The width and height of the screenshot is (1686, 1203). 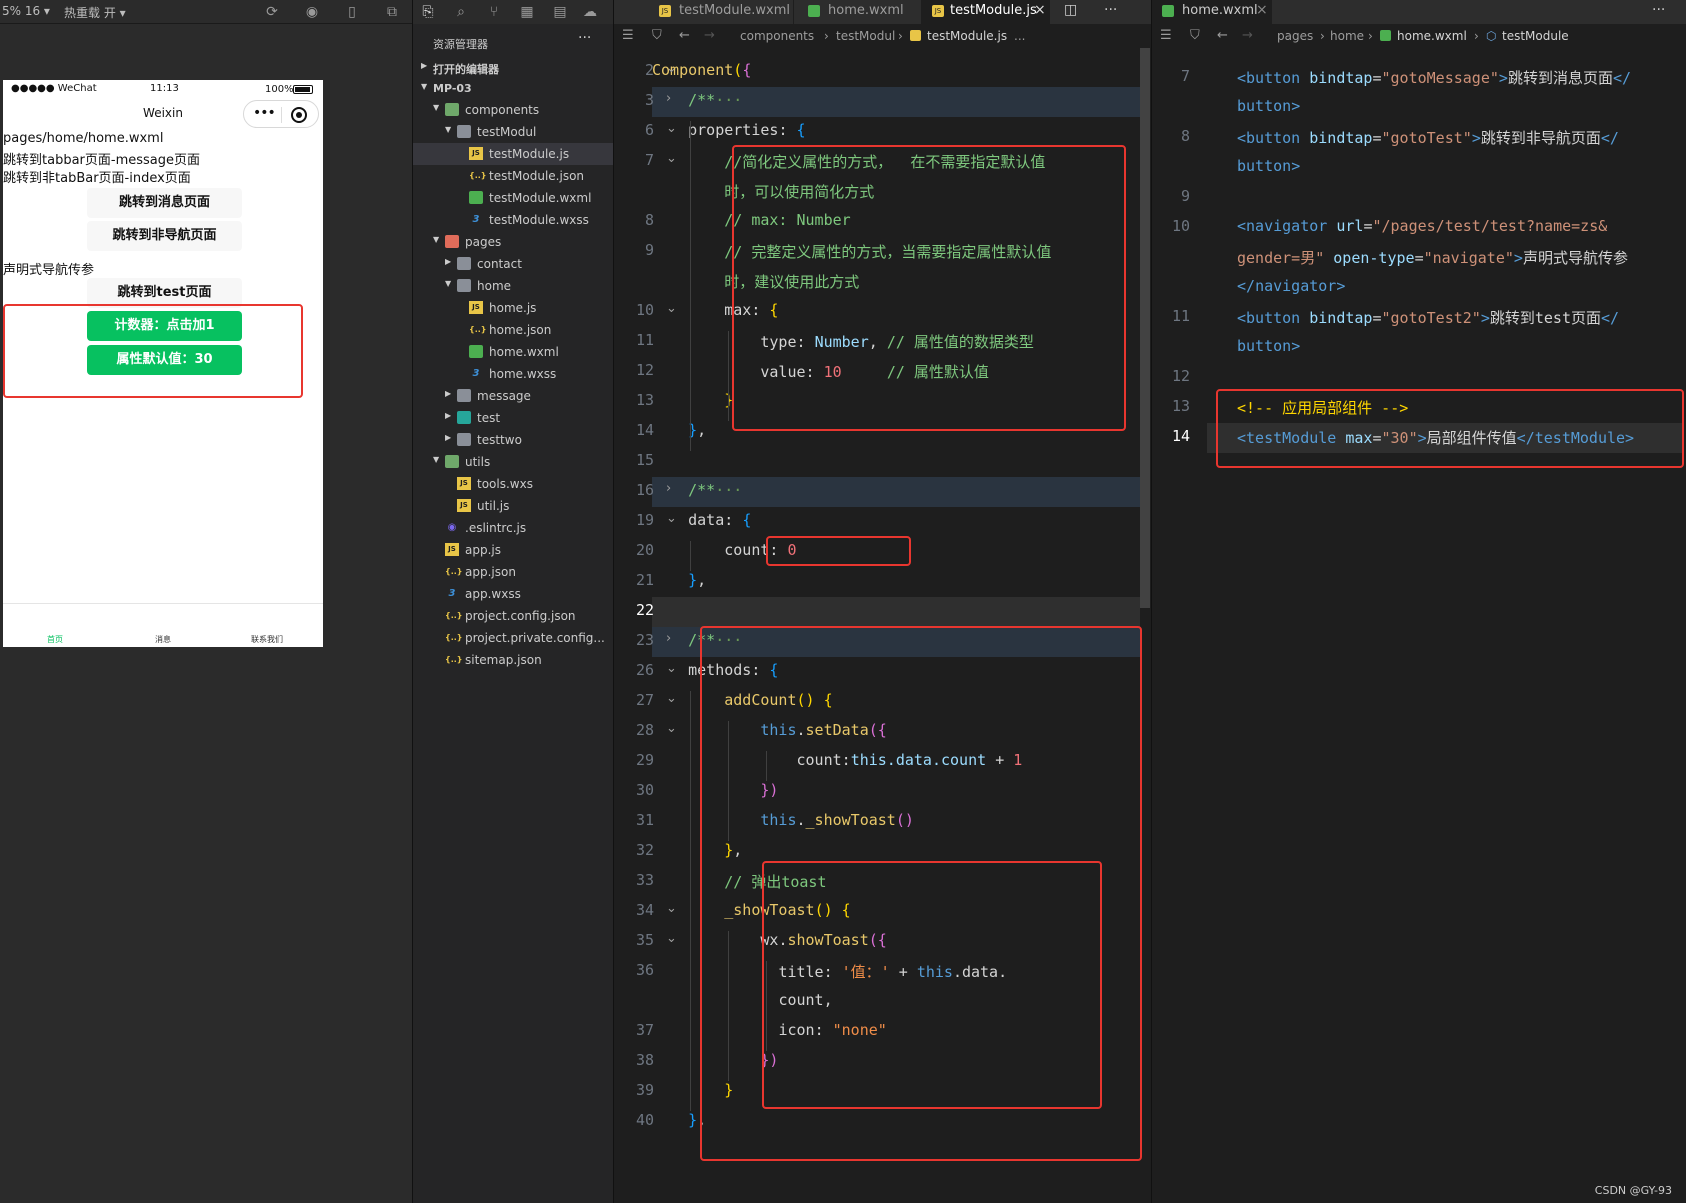 I want to click on tree-item-testmodule-json: {..} testModule.json, so click(x=513, y=176).